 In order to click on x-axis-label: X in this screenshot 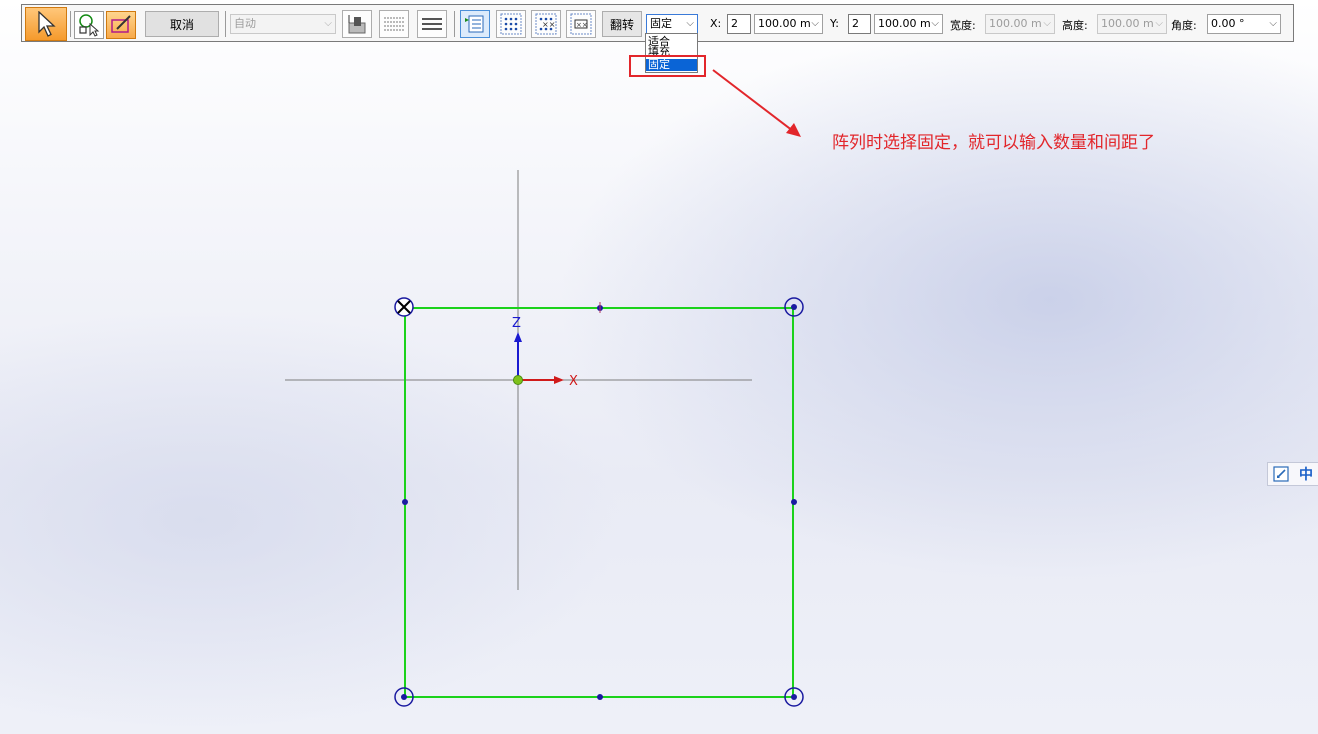, I will do `click(573, 381)`.